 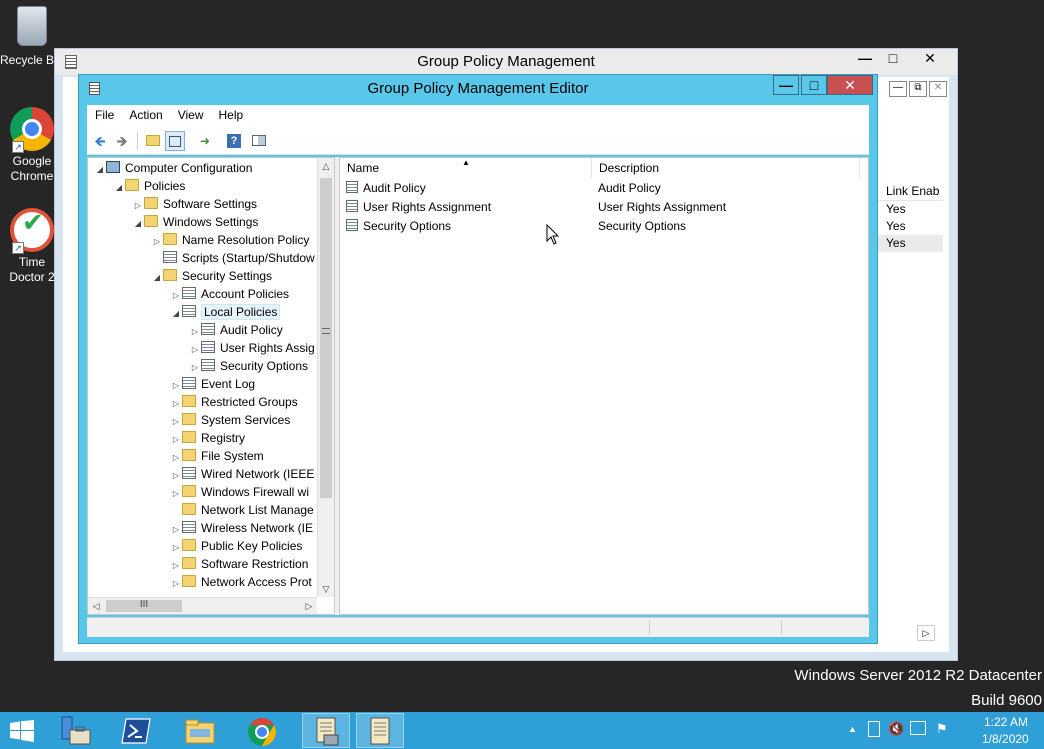 What do you see at coordinates (207, 438) in the screenshot?
I see `tree-item-registry: ▷ Registry` at bounding box center [207, 438].